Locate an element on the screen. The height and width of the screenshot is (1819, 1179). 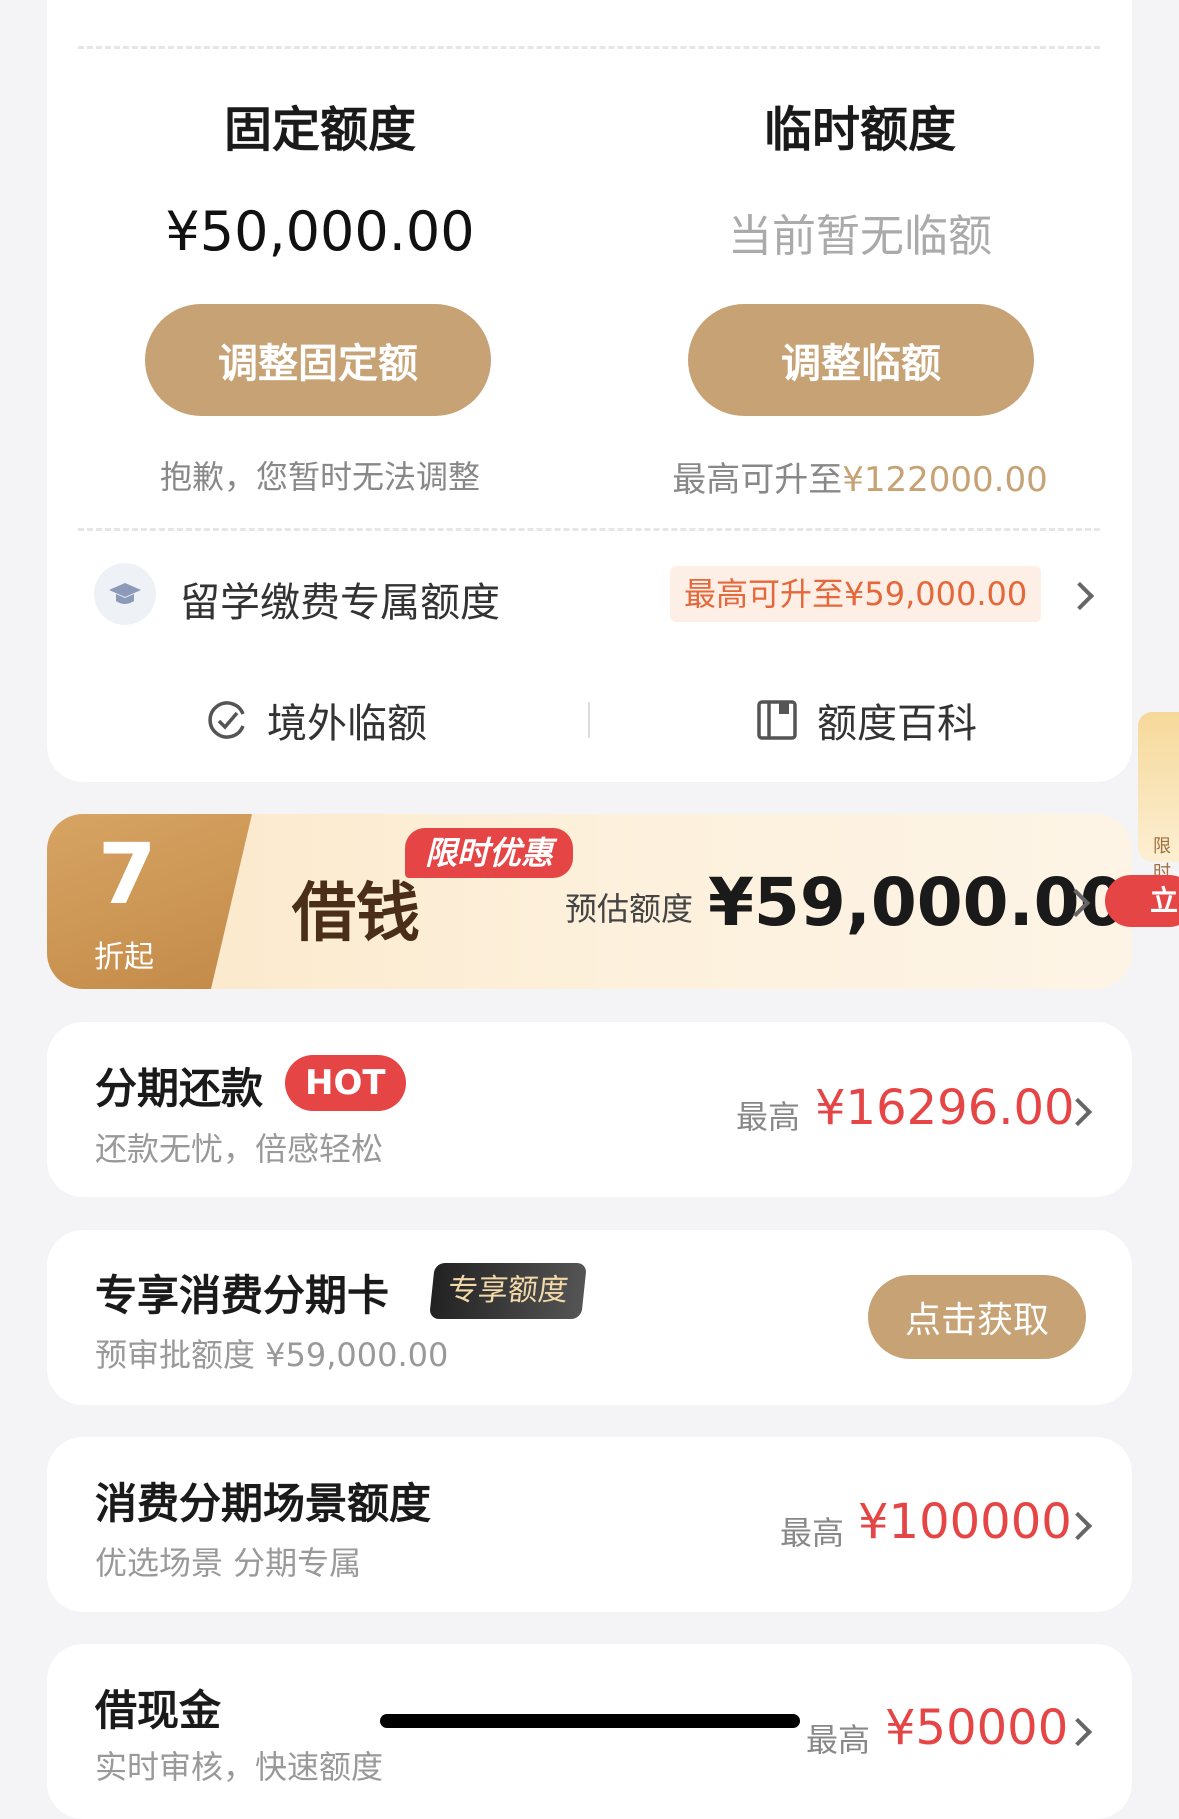
temp-note-value: ¥122000.00 is located at coordinates (945, 480).